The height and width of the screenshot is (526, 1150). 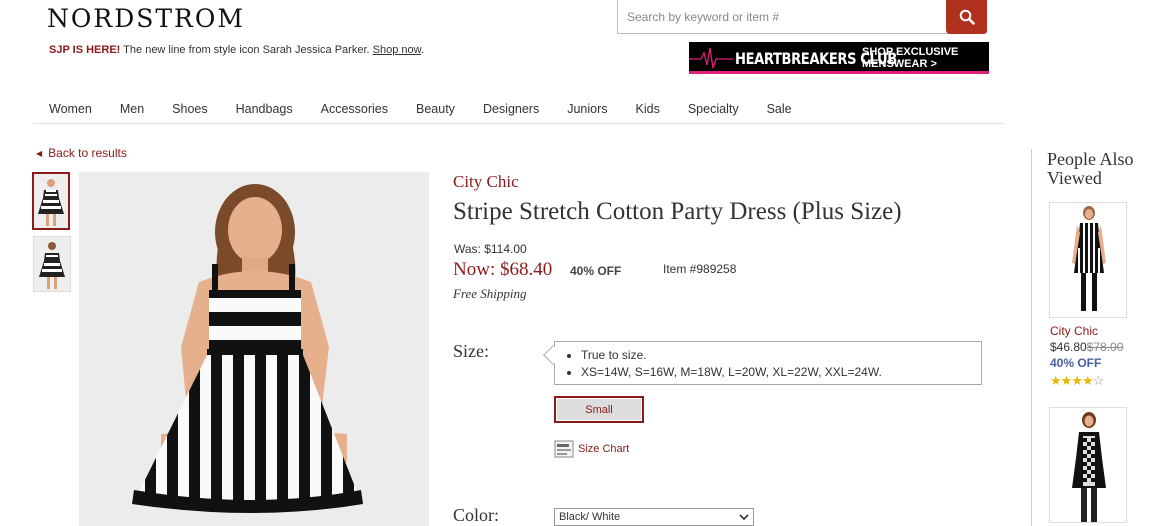 I want to click on size-tip-item: True to size., so click(x=781, y=355).